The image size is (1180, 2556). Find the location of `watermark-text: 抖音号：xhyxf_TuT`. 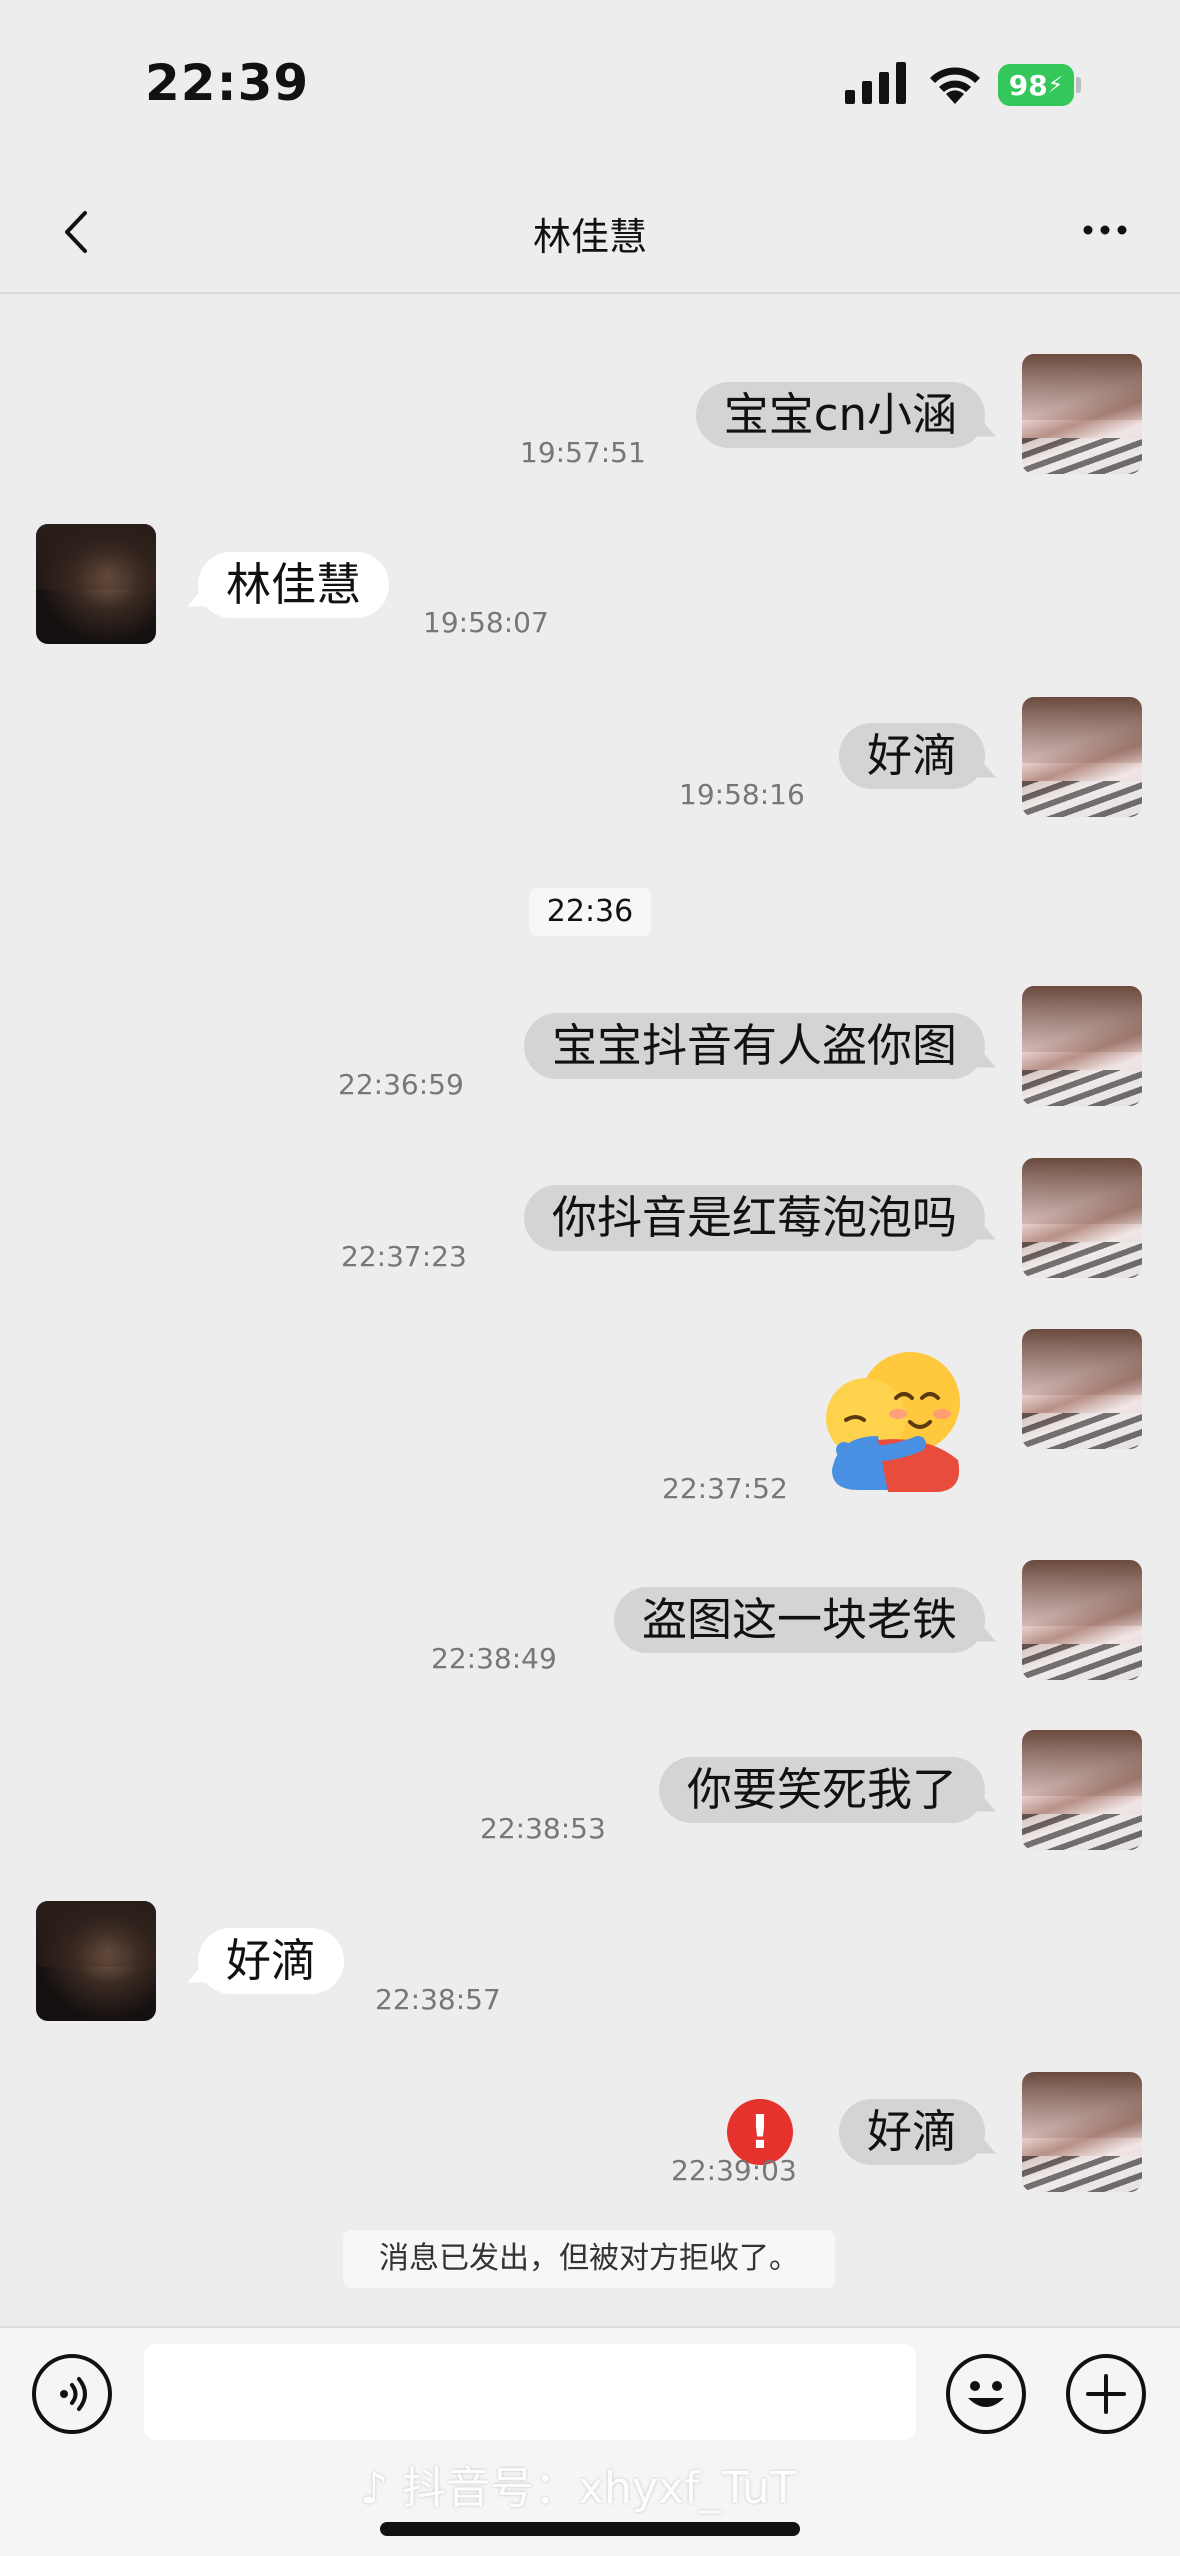

watermark-text: 抖音号：xhyxf_TuT is located at coordinates (599, 2488).